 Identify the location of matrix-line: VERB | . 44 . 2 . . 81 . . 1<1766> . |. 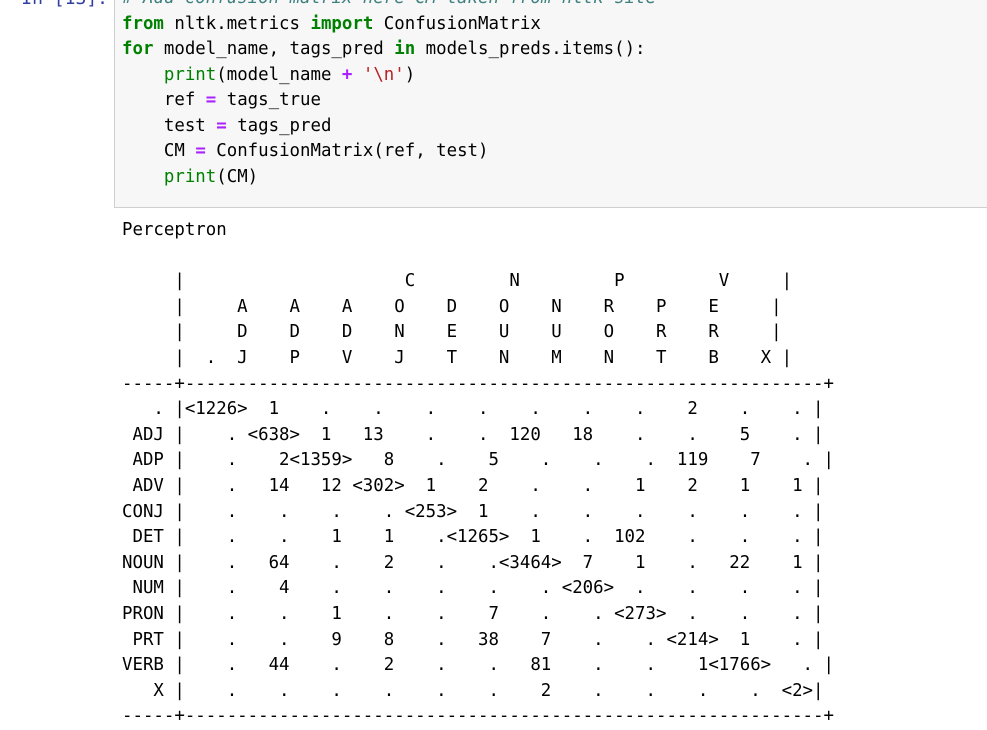
(478, 665).